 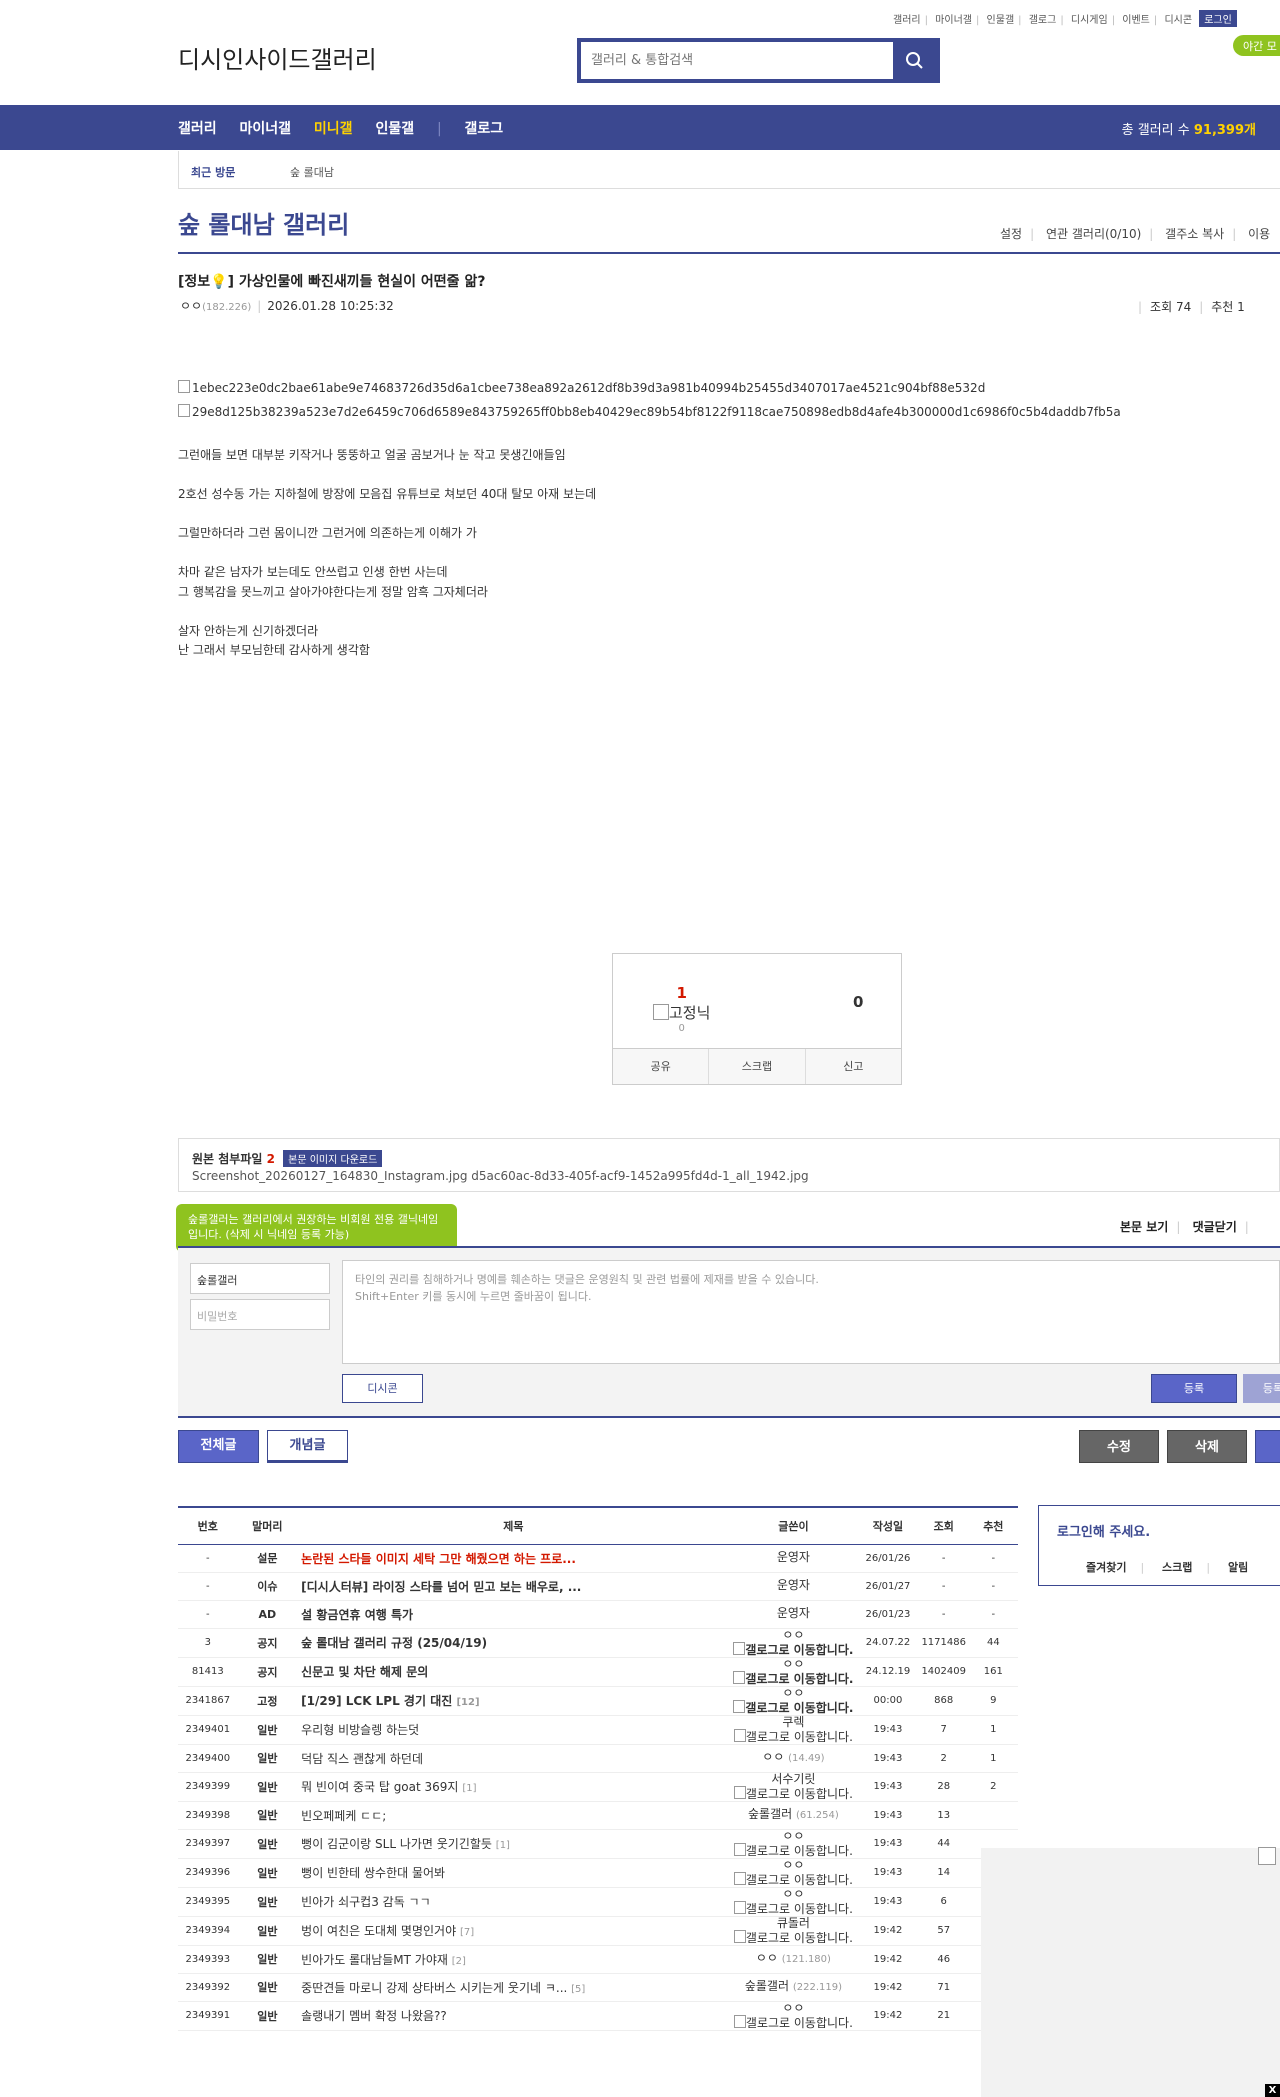 I want to click on register-recommend-button: 등록, so click(x=1261, y=1388).